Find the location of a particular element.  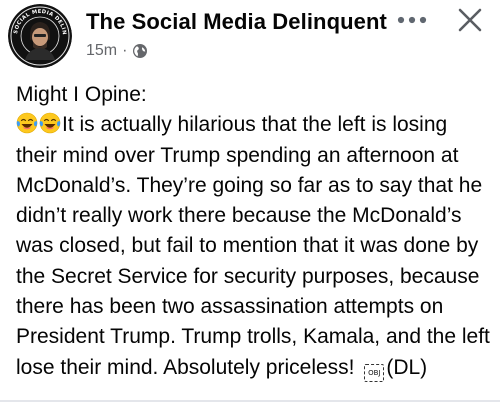

post-signature: (DL) is located at coordinates (407, 367).